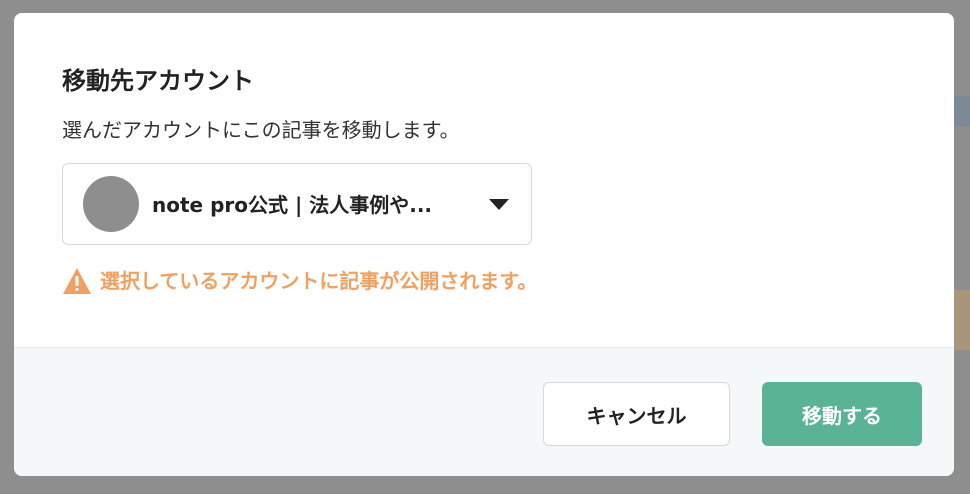  What do you see at coordinates (111, 204) in the screenshot?
I see `account-avatar` at bounding box center [111, 204].